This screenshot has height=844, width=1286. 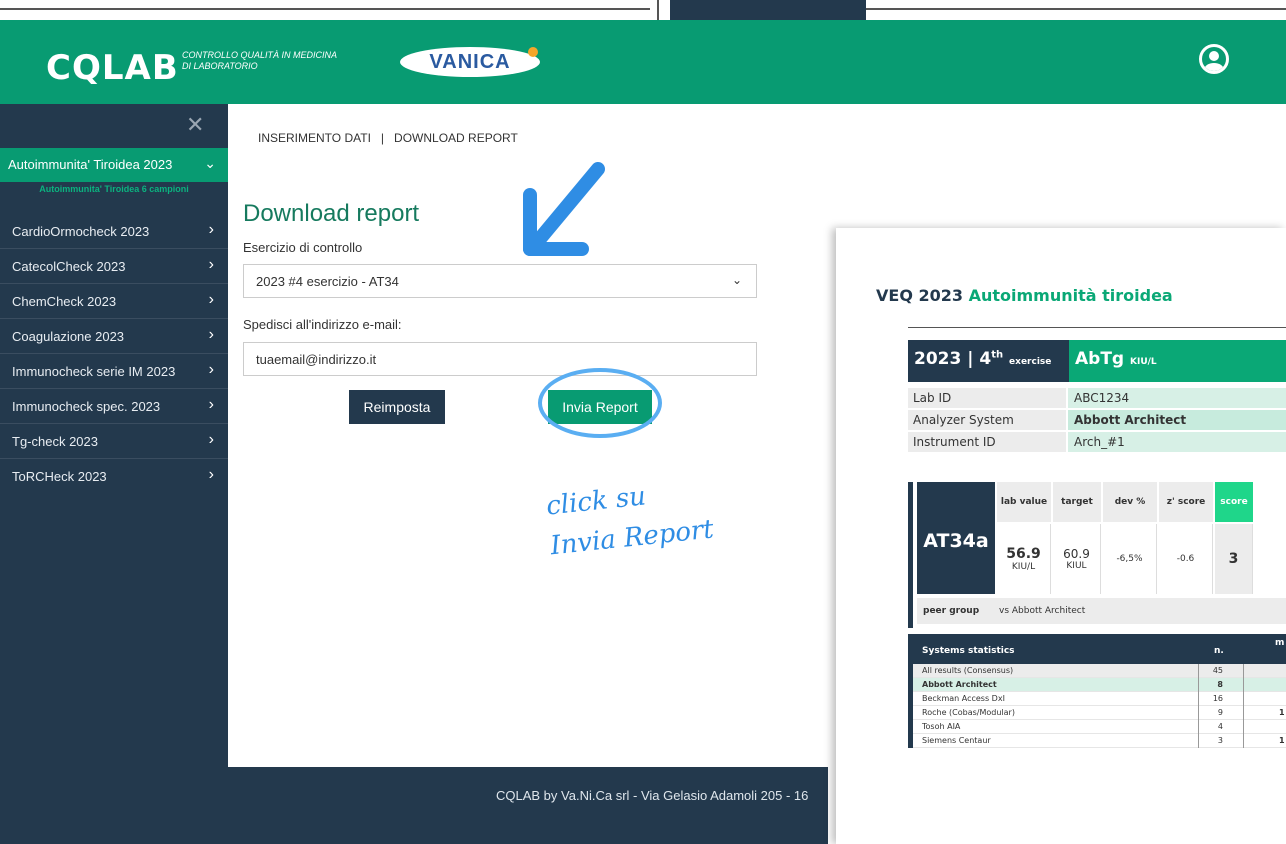 What do you see at coordinates (114, 231) in the screenshot?
I see `sidebar-item: CardioOrmocheck 2023 ›` at bounding box center [114, 231].